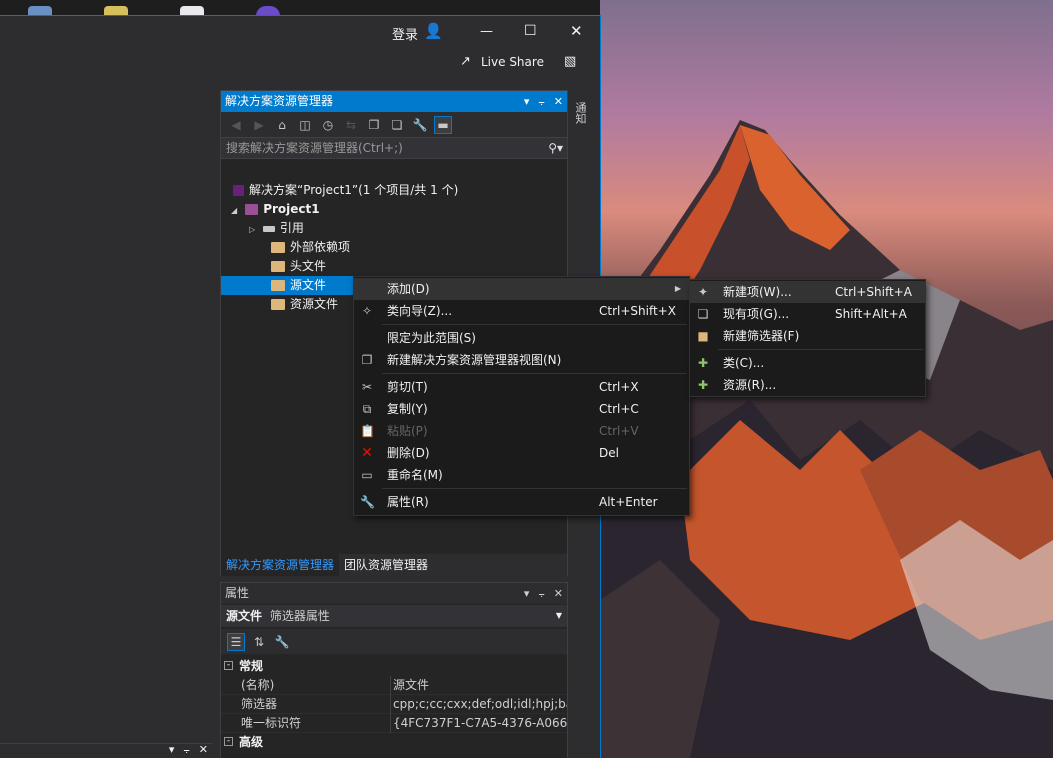 The image size is (1053, 758). What do you see at coordinates (236, 641) in the screenshot?
I see `categorized-icon: ☰` at bounding box center [236, 641].